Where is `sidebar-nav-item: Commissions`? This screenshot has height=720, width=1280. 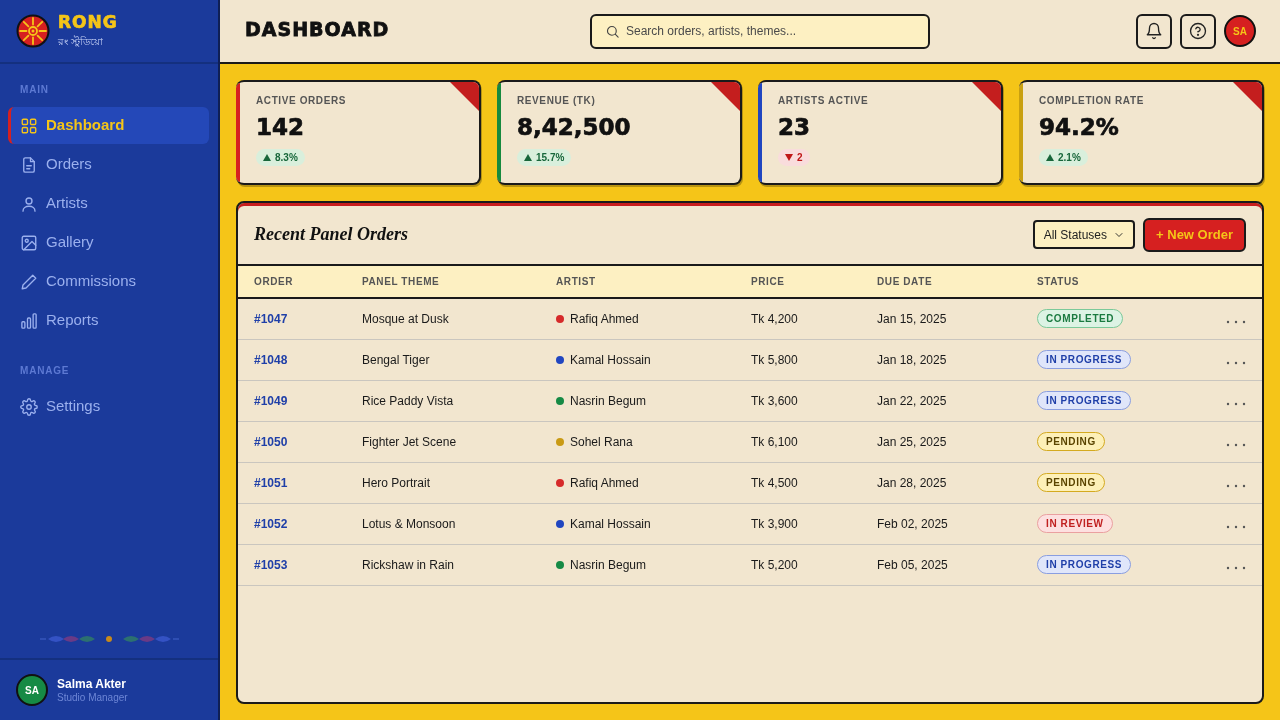 sidebar-nav-item: Commissions is located at coordinates (108, 281).